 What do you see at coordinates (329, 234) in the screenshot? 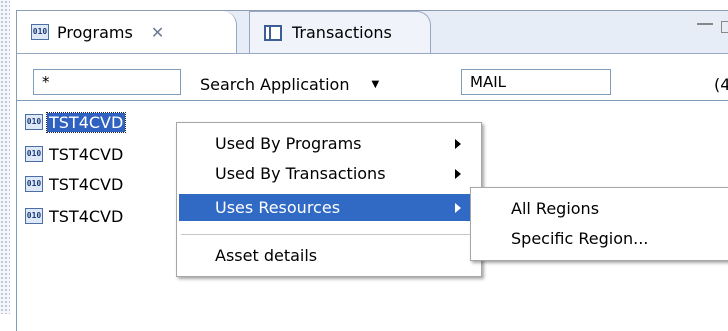
I see `menu-separator` at bounding box center [329, 234].